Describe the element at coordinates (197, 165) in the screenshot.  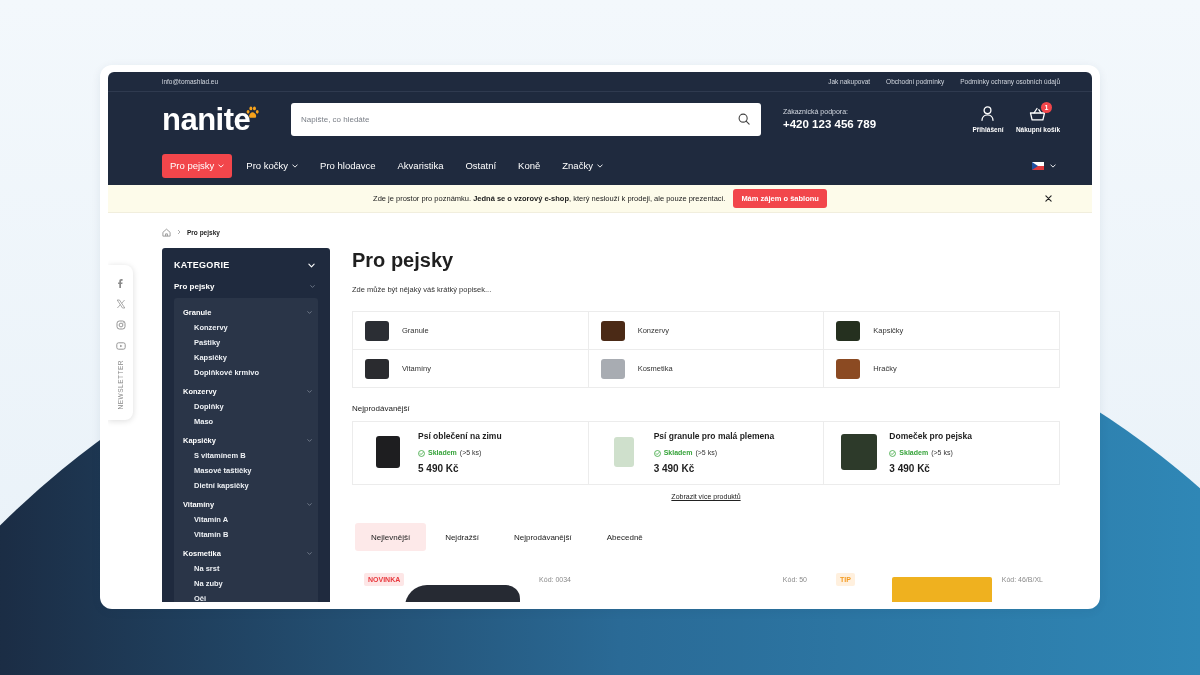
I see `nav-item: Pro pejsky` at that location.